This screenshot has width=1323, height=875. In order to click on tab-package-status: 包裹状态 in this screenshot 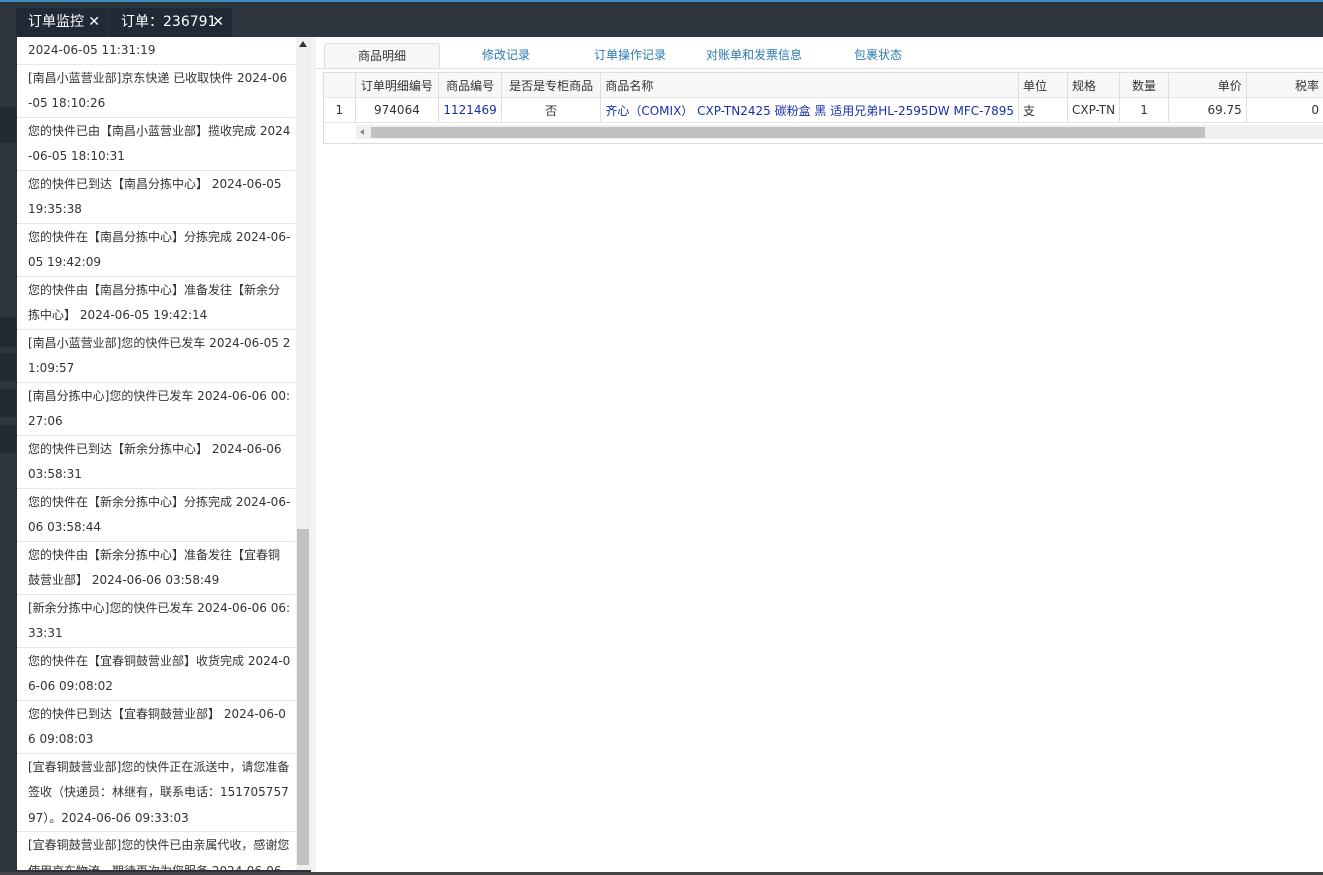, I will do `click(878, 55)`.